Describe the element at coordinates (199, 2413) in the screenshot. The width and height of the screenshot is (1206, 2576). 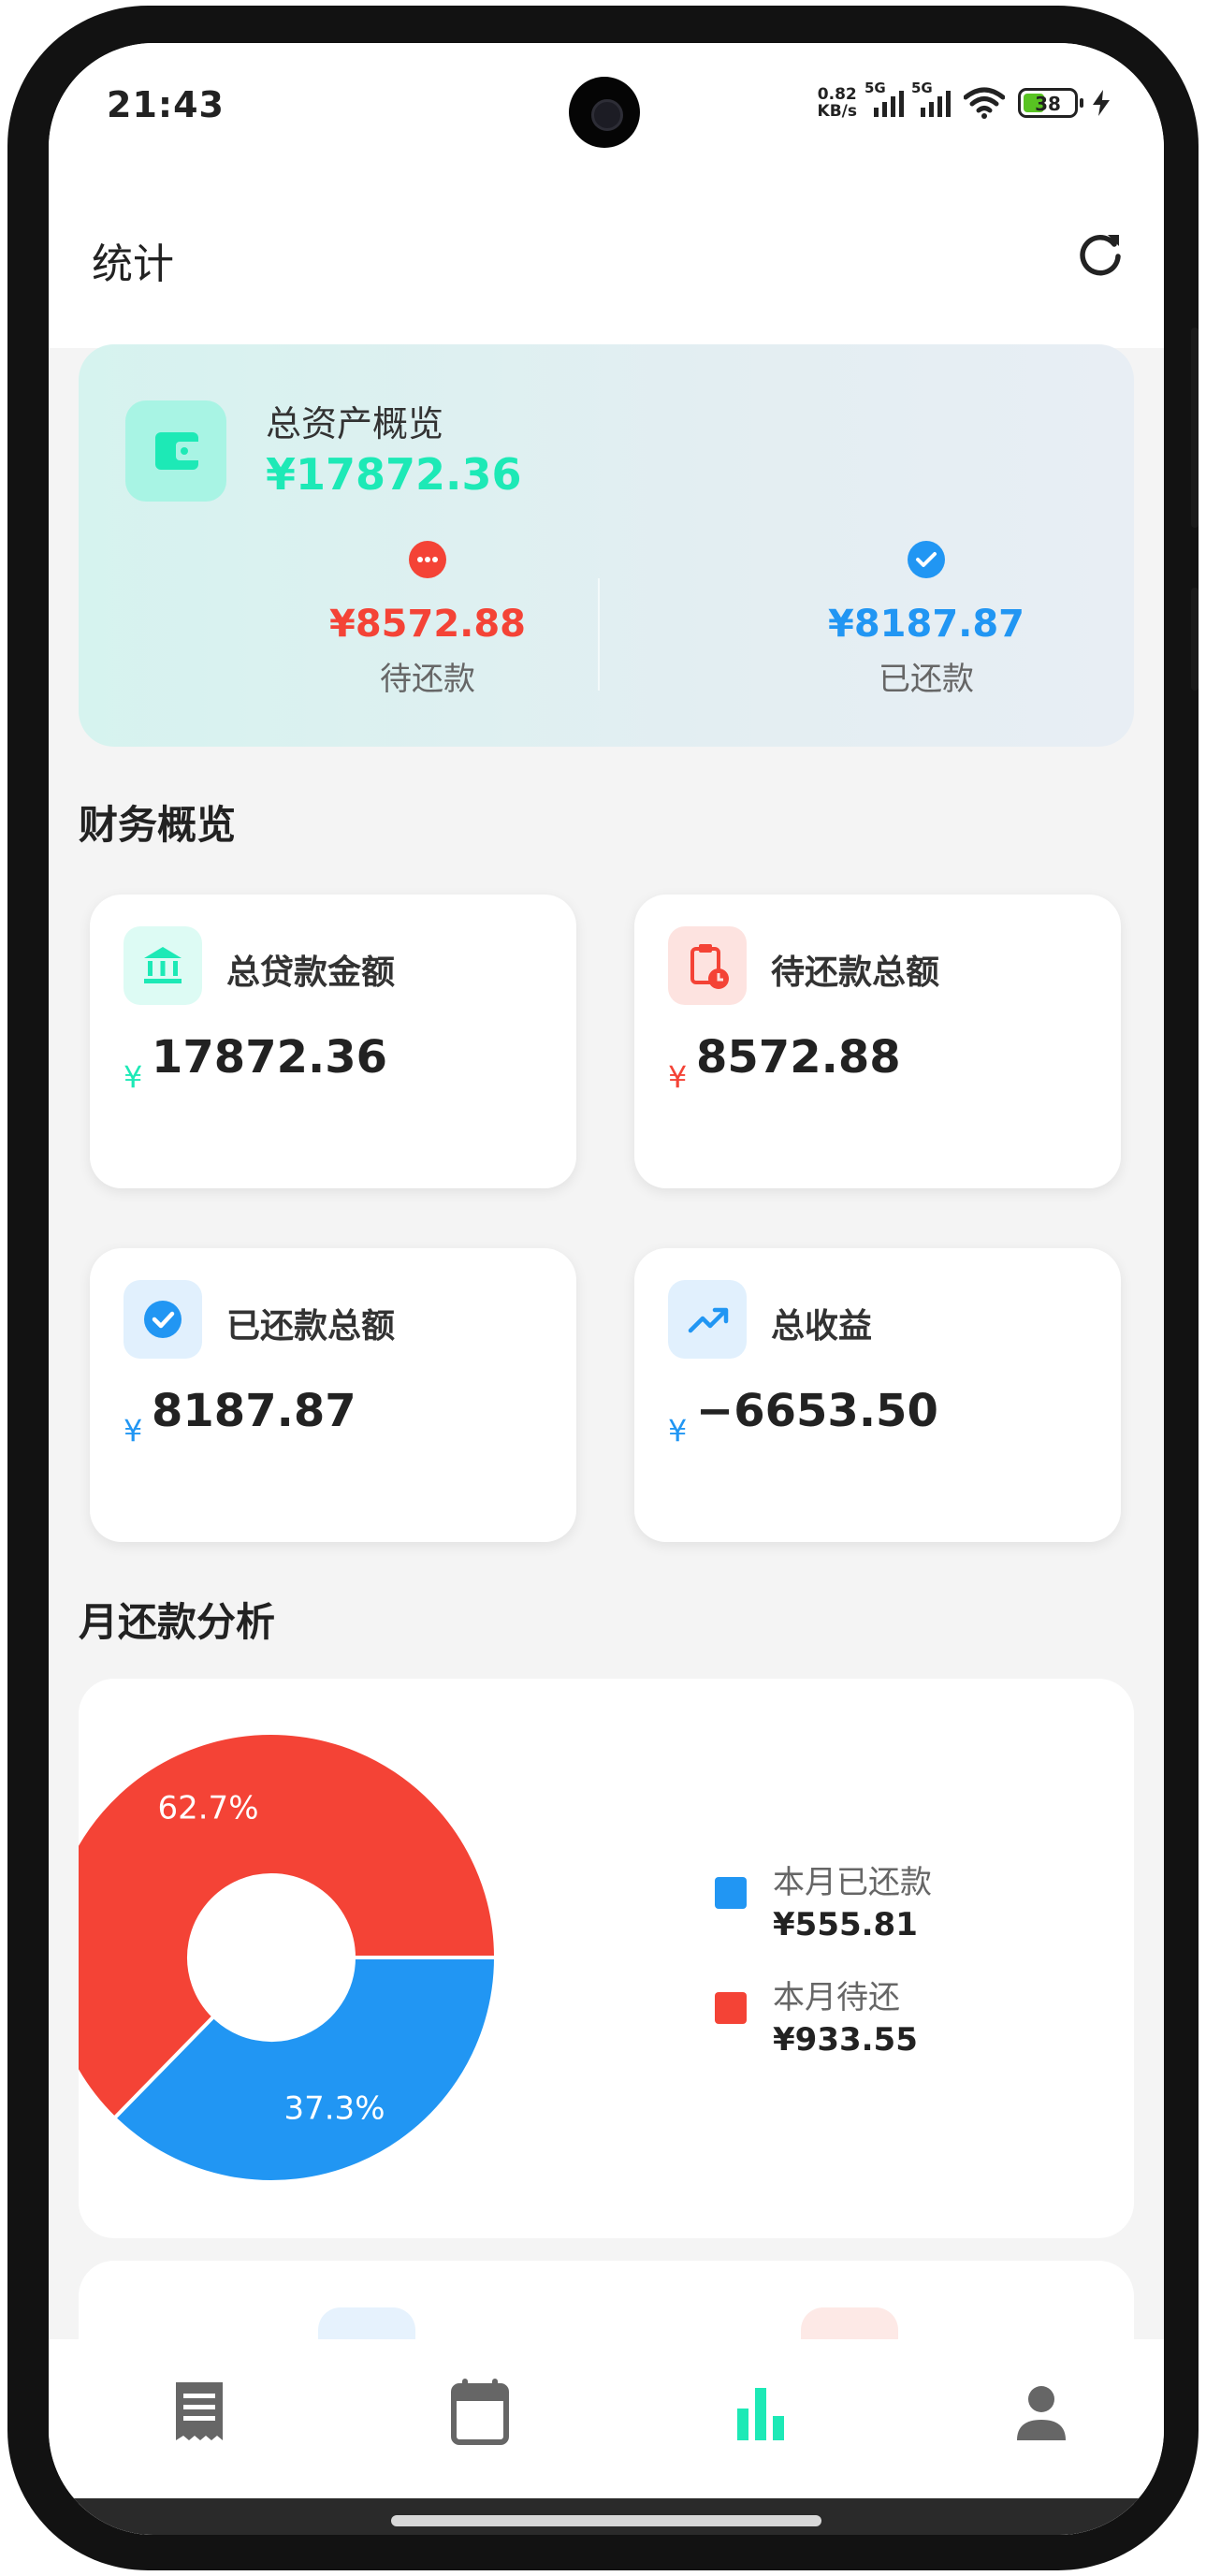
I see `nav-receipt-icon` at that location.